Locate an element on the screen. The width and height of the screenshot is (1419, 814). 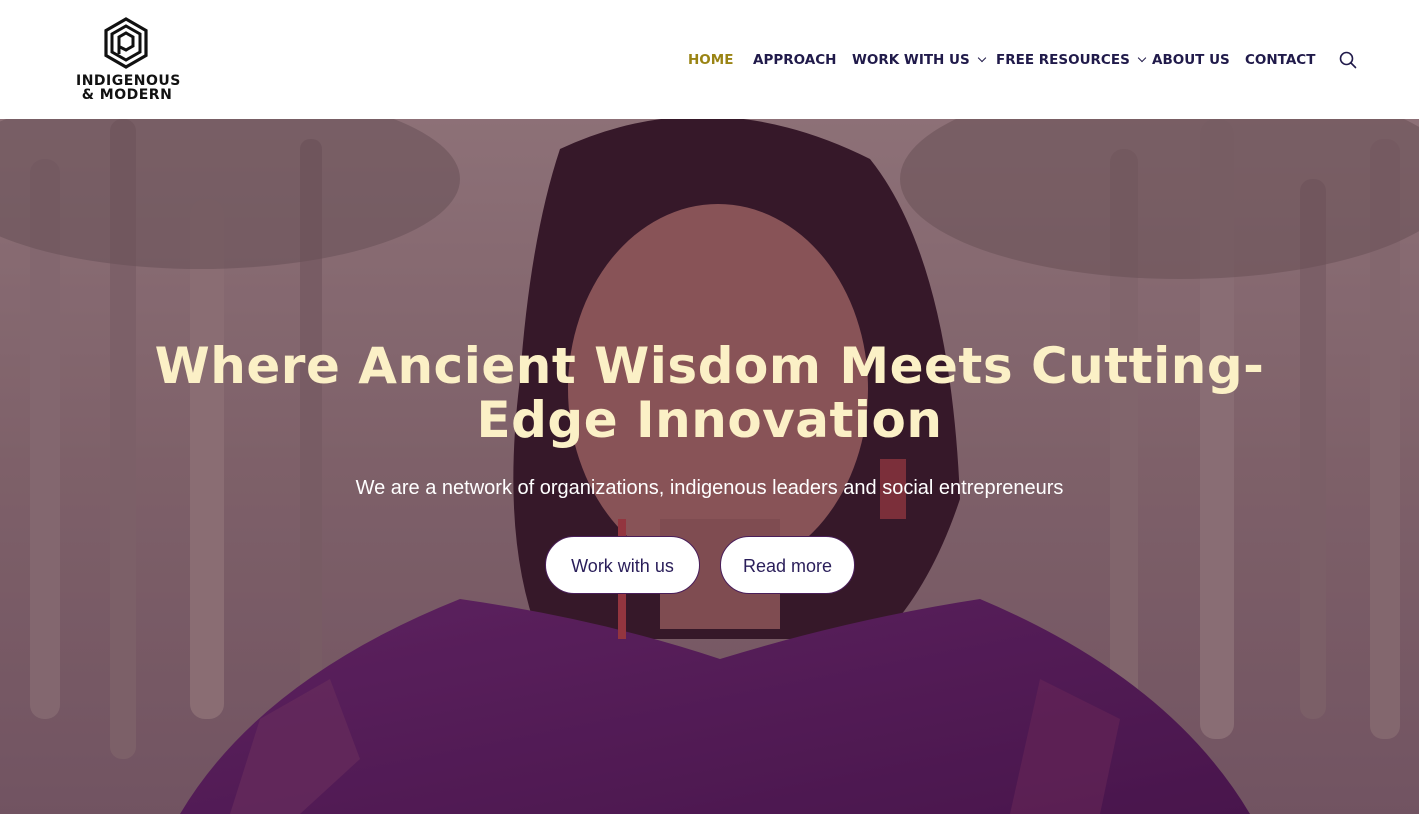
nav-item-about-us: ABOUT US is located at coordinates (1191, 60).